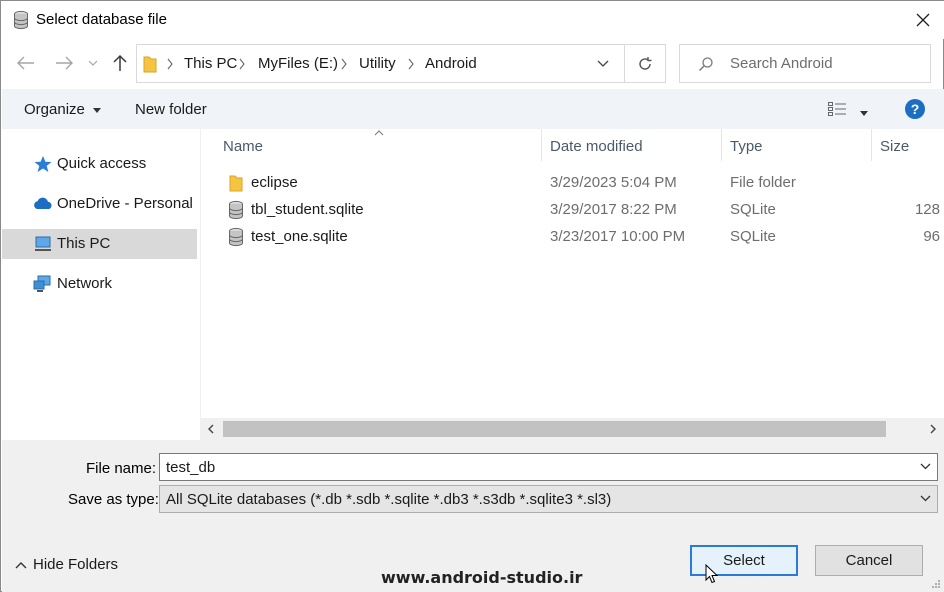 The width and height of the screenshot is (944, 592). I want to click on up-button, so click(120, 63).